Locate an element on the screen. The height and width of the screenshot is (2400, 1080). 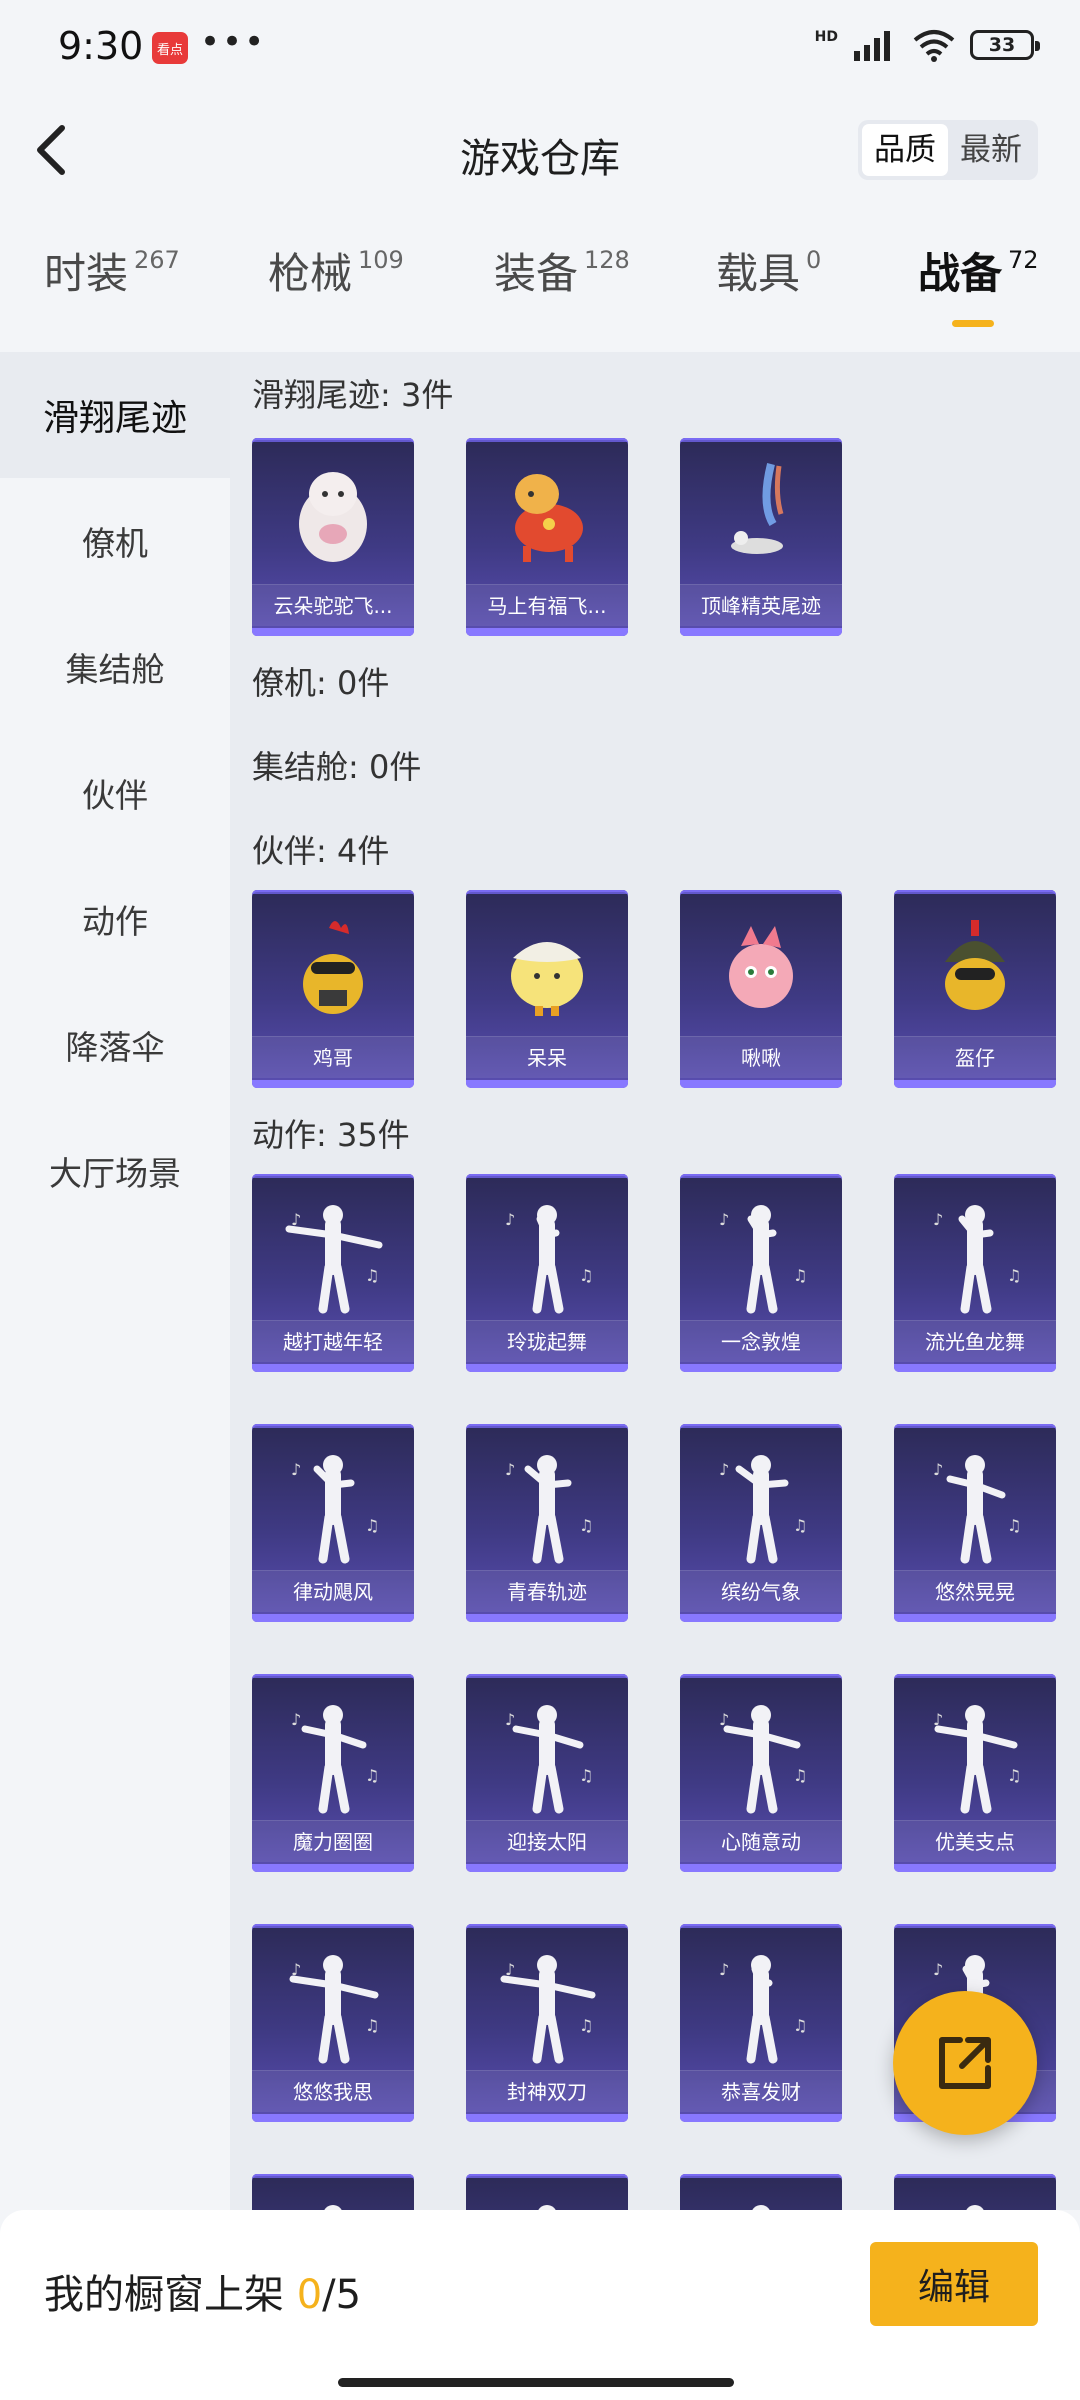
item-card: ♪ ♫ 封神双刀 is located at coordinates (547, 2023).